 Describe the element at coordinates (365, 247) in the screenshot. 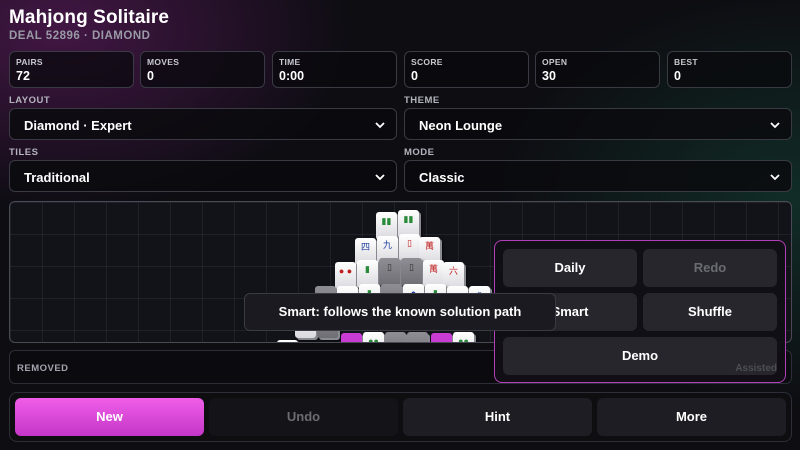

I see `tile-glyph: 四` at that location.